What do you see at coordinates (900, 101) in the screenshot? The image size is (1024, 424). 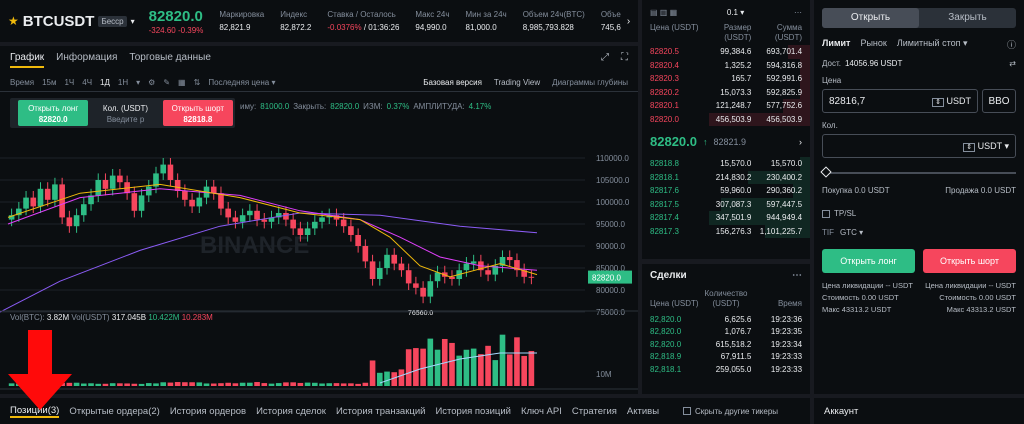 I see `price-input: 82816,7 ⇕ USDT` at bounding box center [900, 101].